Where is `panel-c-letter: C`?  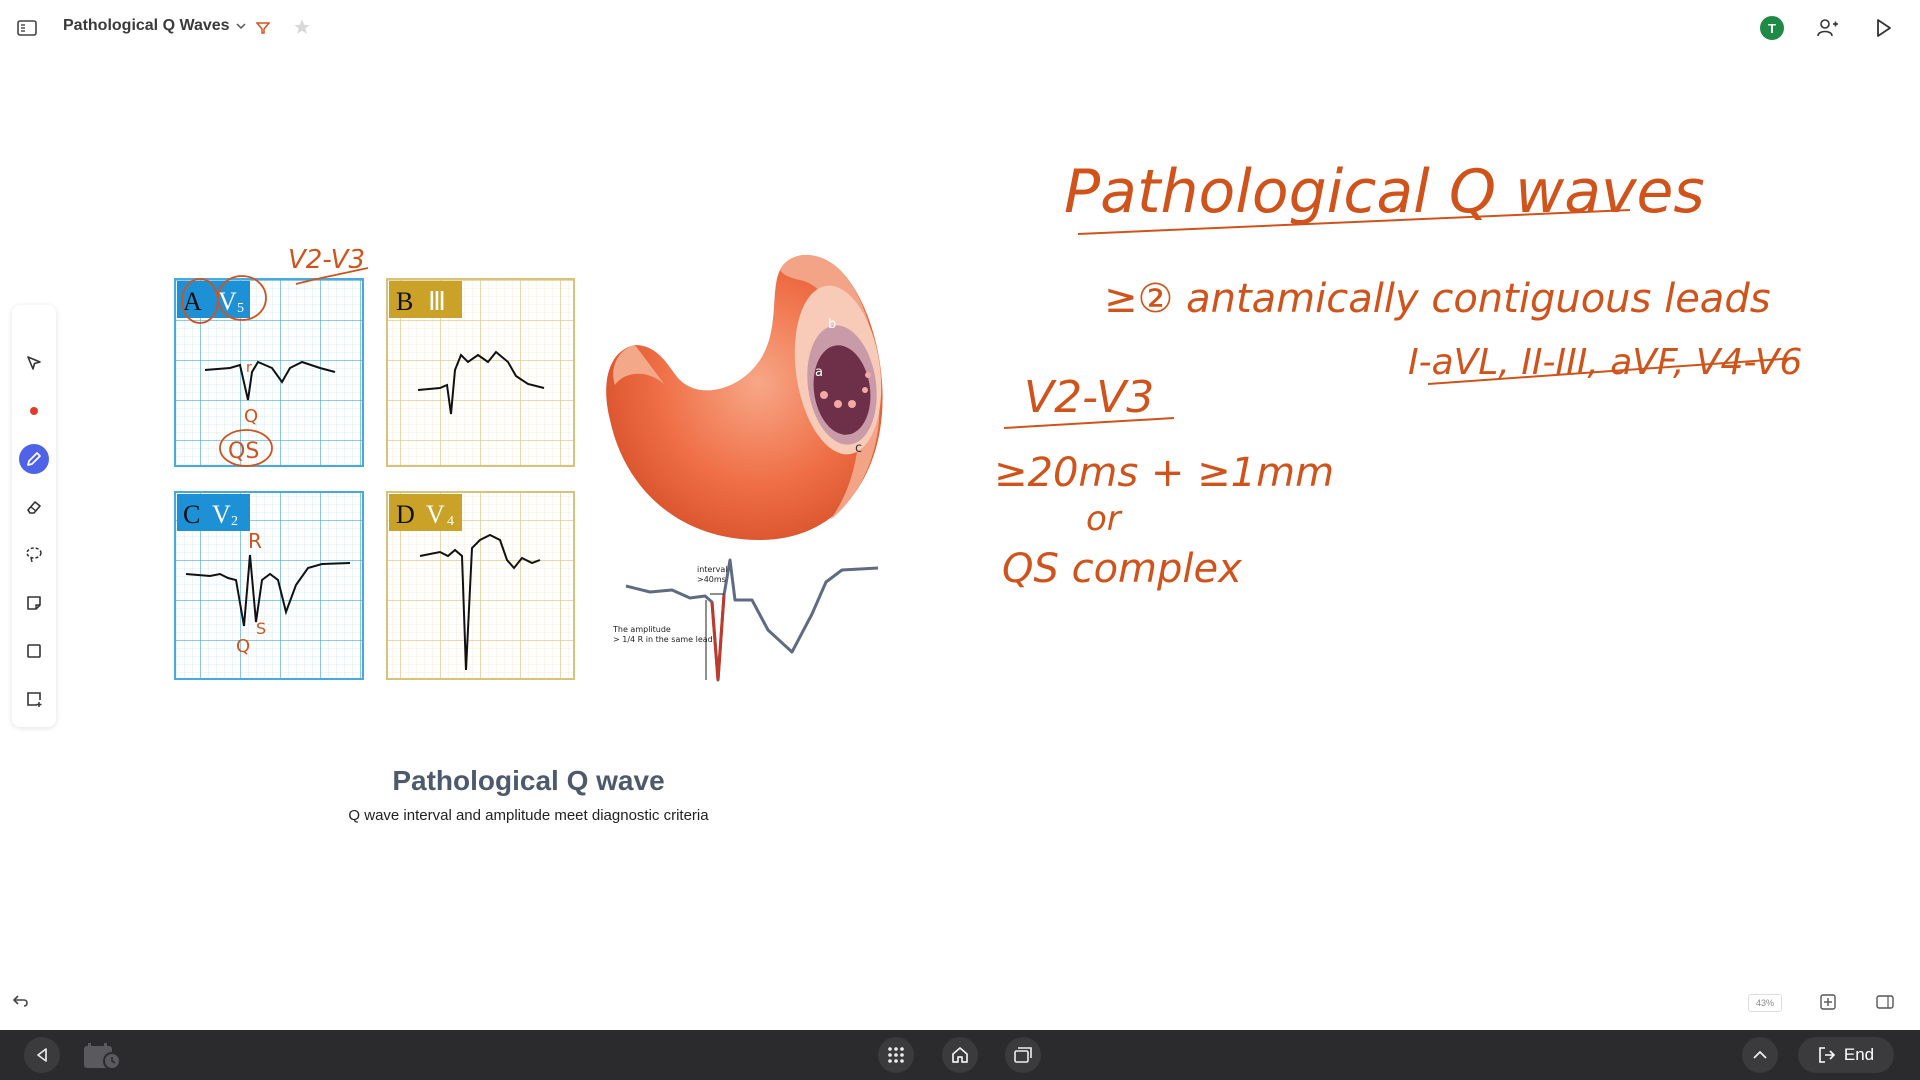
panel-c-letter: C is located at coordinates (191, 514).